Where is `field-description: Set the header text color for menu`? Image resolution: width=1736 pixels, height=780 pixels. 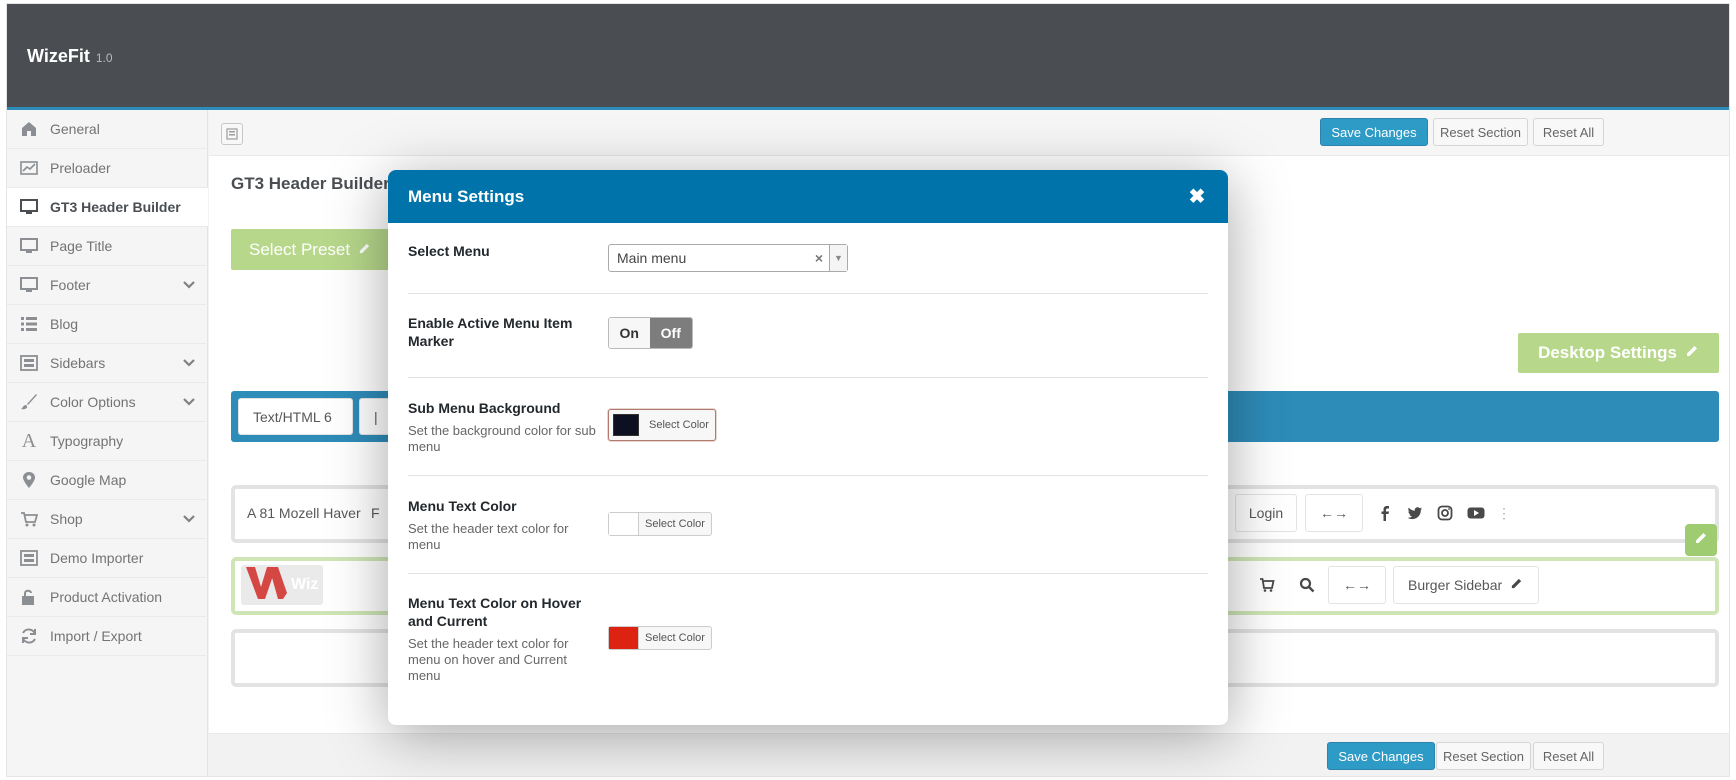
field-description: Set the header text color for menu is located at coordinates (488, 536).